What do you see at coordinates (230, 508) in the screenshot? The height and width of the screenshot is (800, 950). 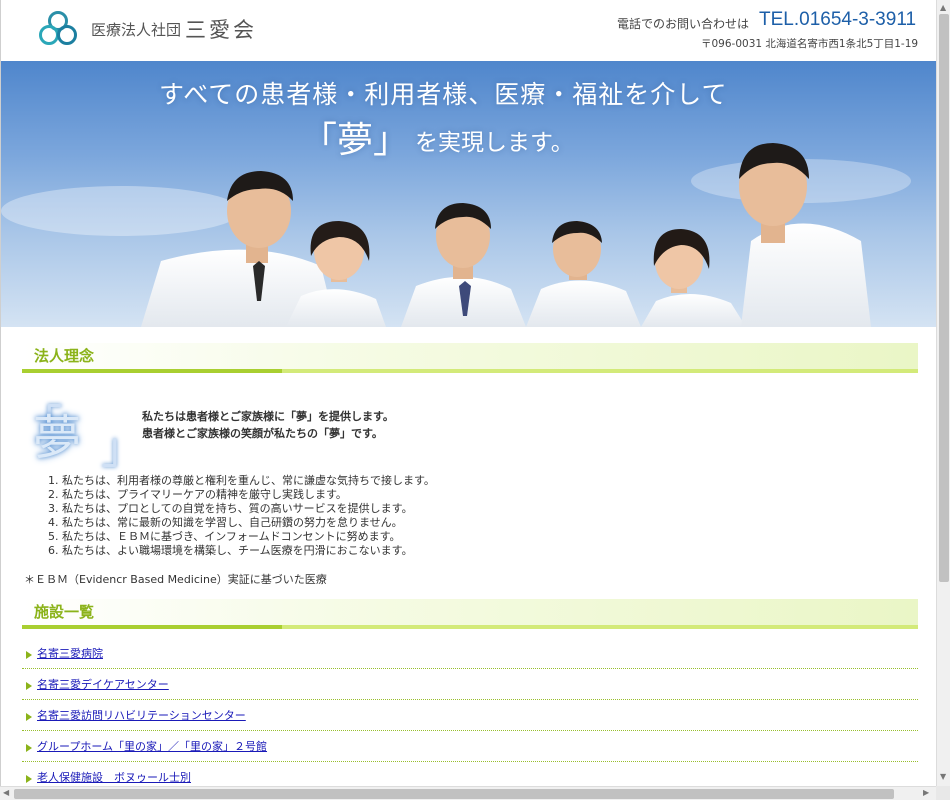 I see `list-item: 3. 私たちは、プロとしての自覚を持ち、質の高いサービスを提供します。` at bounding box center [230, 508].